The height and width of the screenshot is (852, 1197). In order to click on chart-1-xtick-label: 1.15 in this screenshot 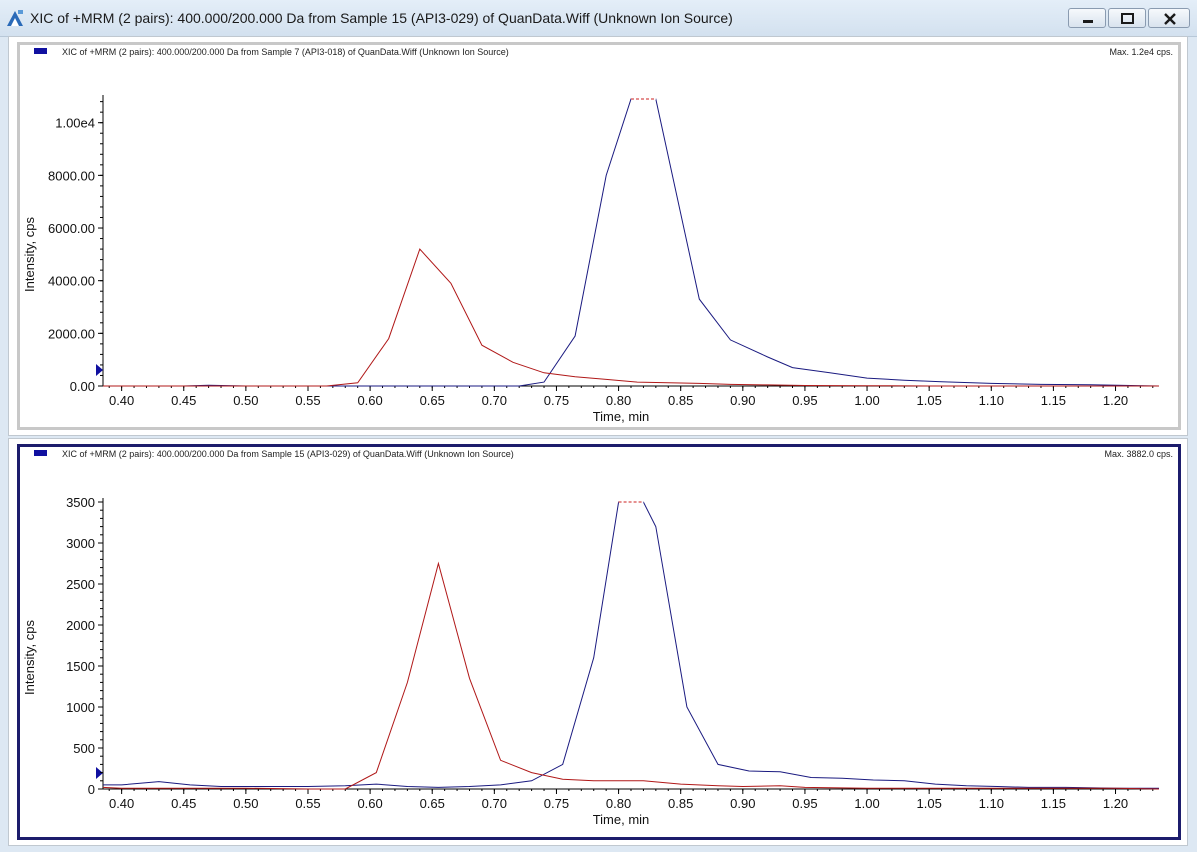, I will do `click(1053, 803)`.